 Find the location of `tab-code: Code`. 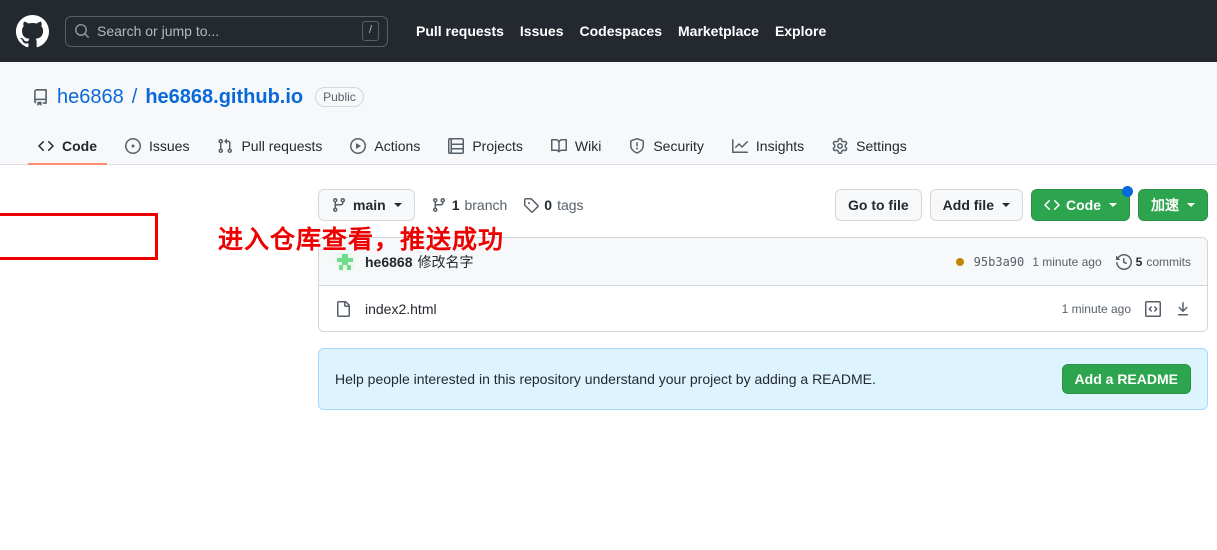

tab-code: Code is located at coordinates (67, 151).